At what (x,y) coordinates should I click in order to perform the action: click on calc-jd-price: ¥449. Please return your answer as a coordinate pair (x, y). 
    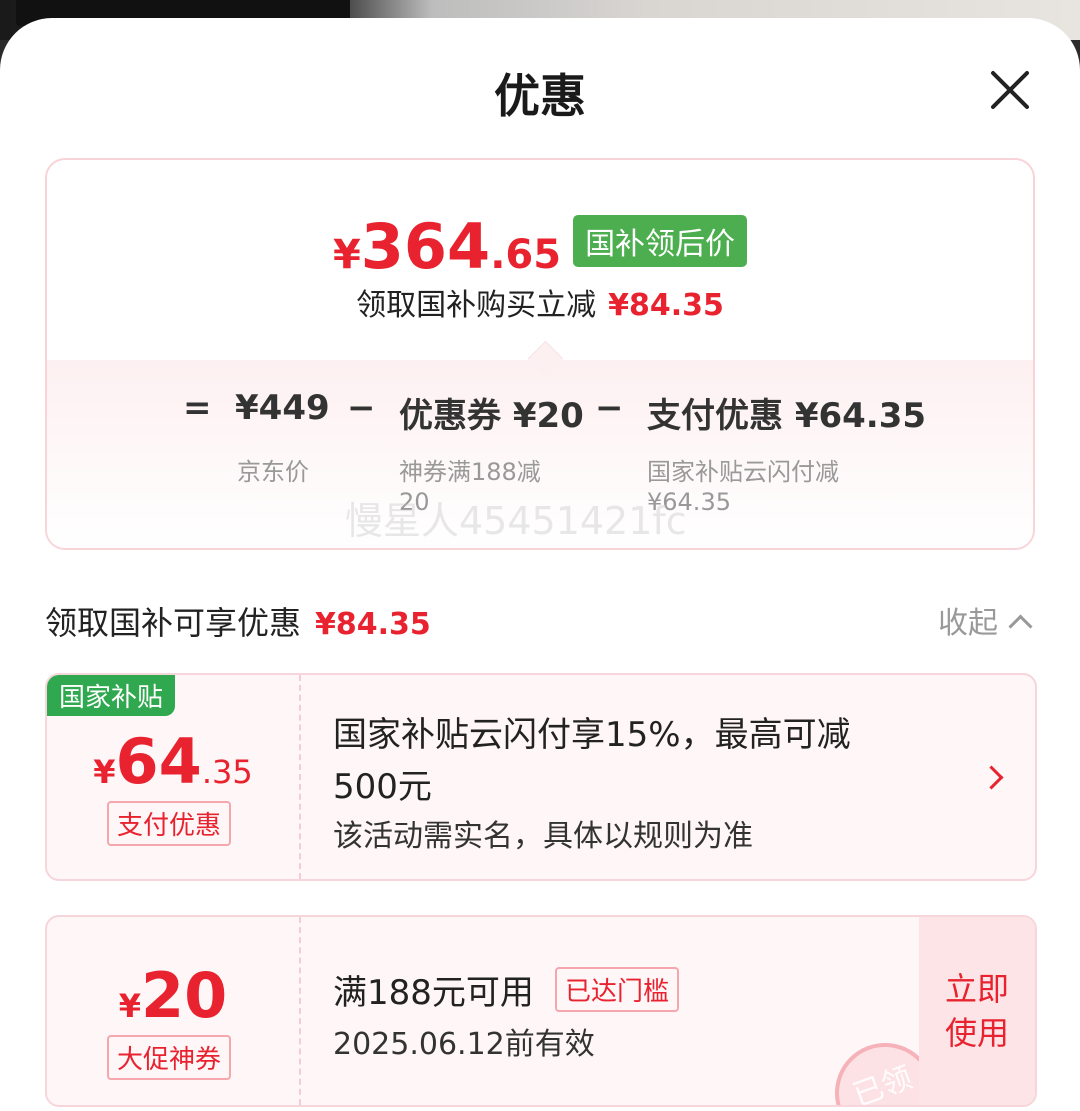
    Looking at the image, I should click on (282, 408).